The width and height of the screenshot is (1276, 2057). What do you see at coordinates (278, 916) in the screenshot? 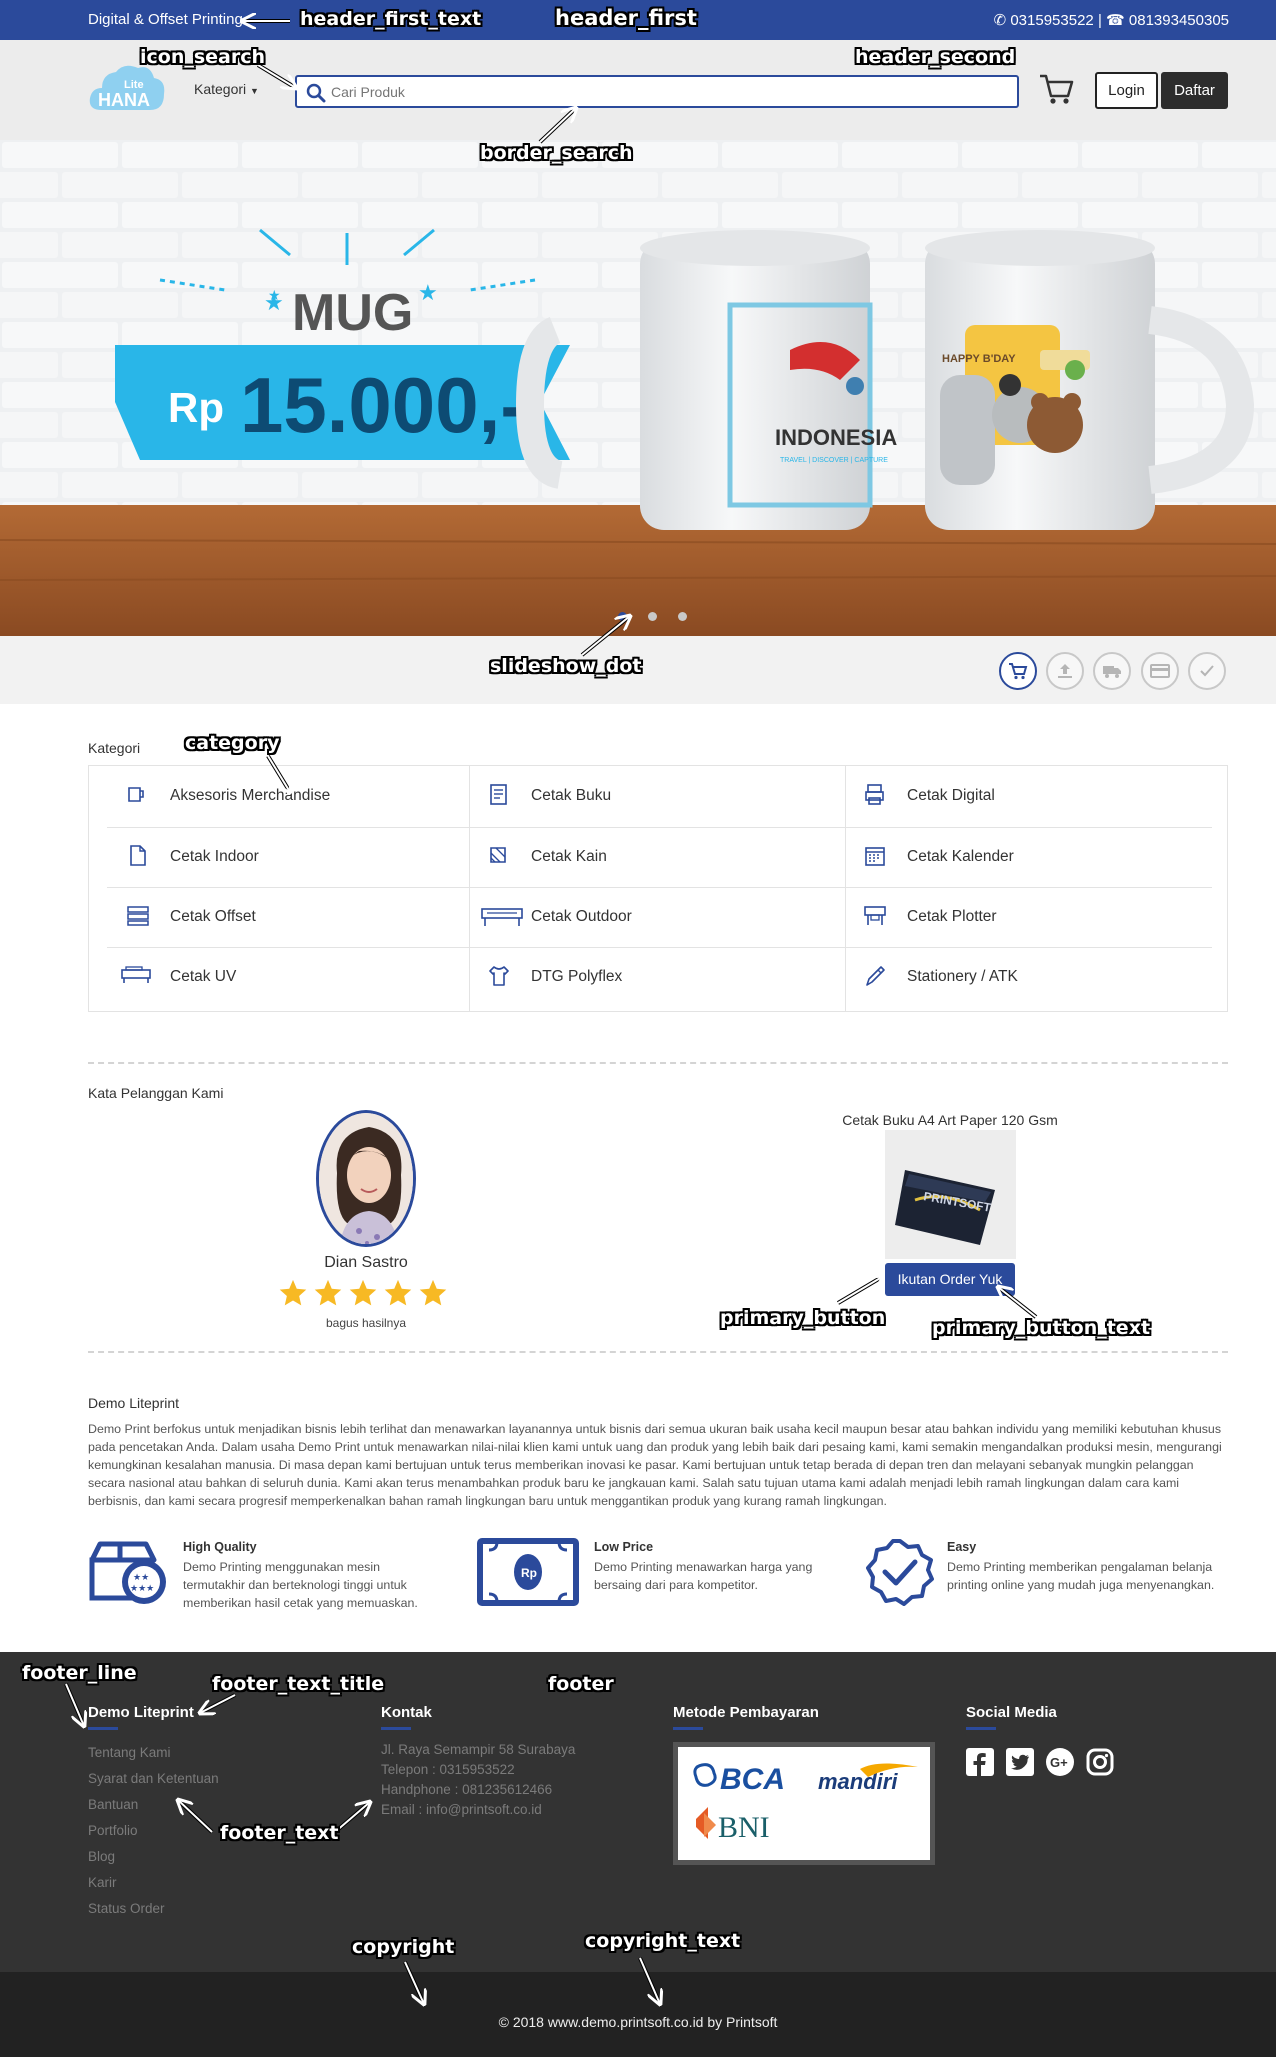
I see `category-item: Cetak Offset` at bounding box center [278, 916].